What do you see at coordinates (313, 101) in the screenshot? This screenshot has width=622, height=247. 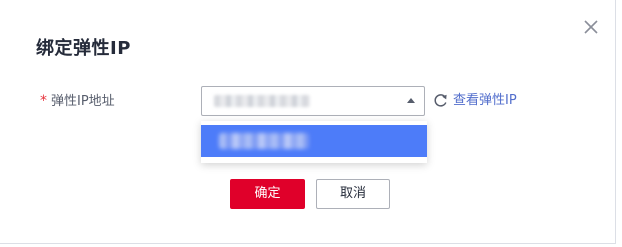 I see `eip-address-select` at bounding box center [313, 101].